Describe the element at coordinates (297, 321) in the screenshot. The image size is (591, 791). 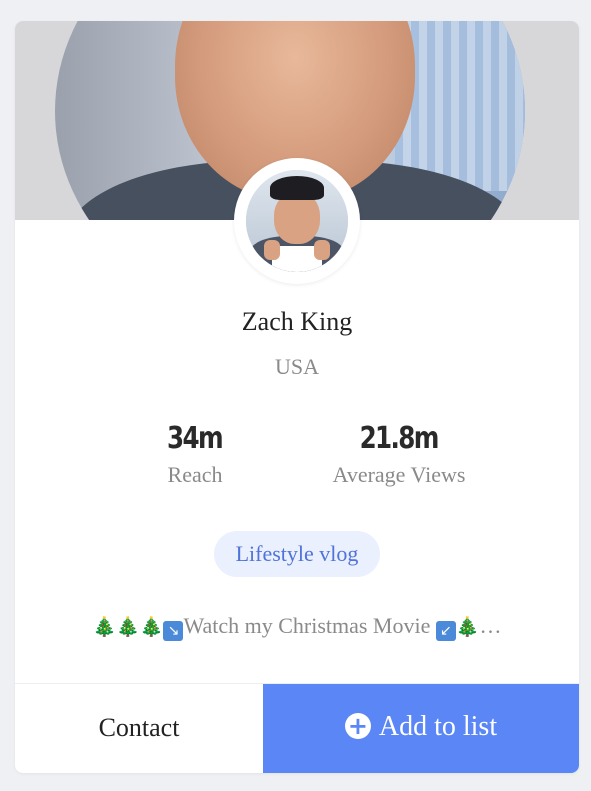
I see `profile-name: Zach King` at that location.